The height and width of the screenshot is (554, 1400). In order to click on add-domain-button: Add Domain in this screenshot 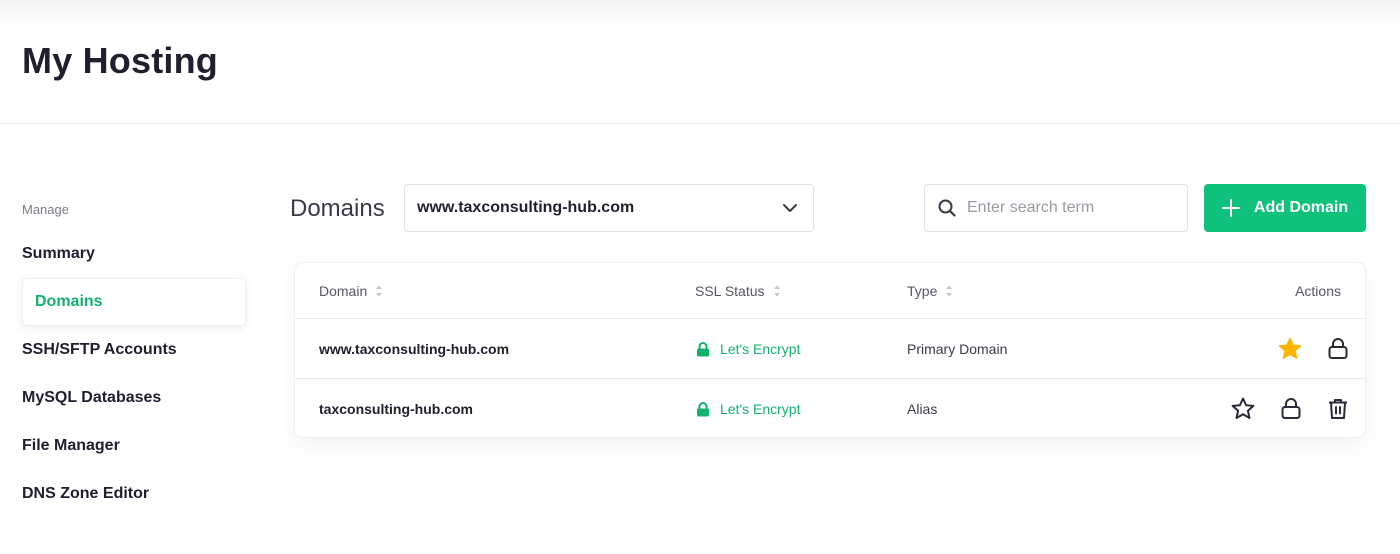, I will do `click(1285, 208)`.